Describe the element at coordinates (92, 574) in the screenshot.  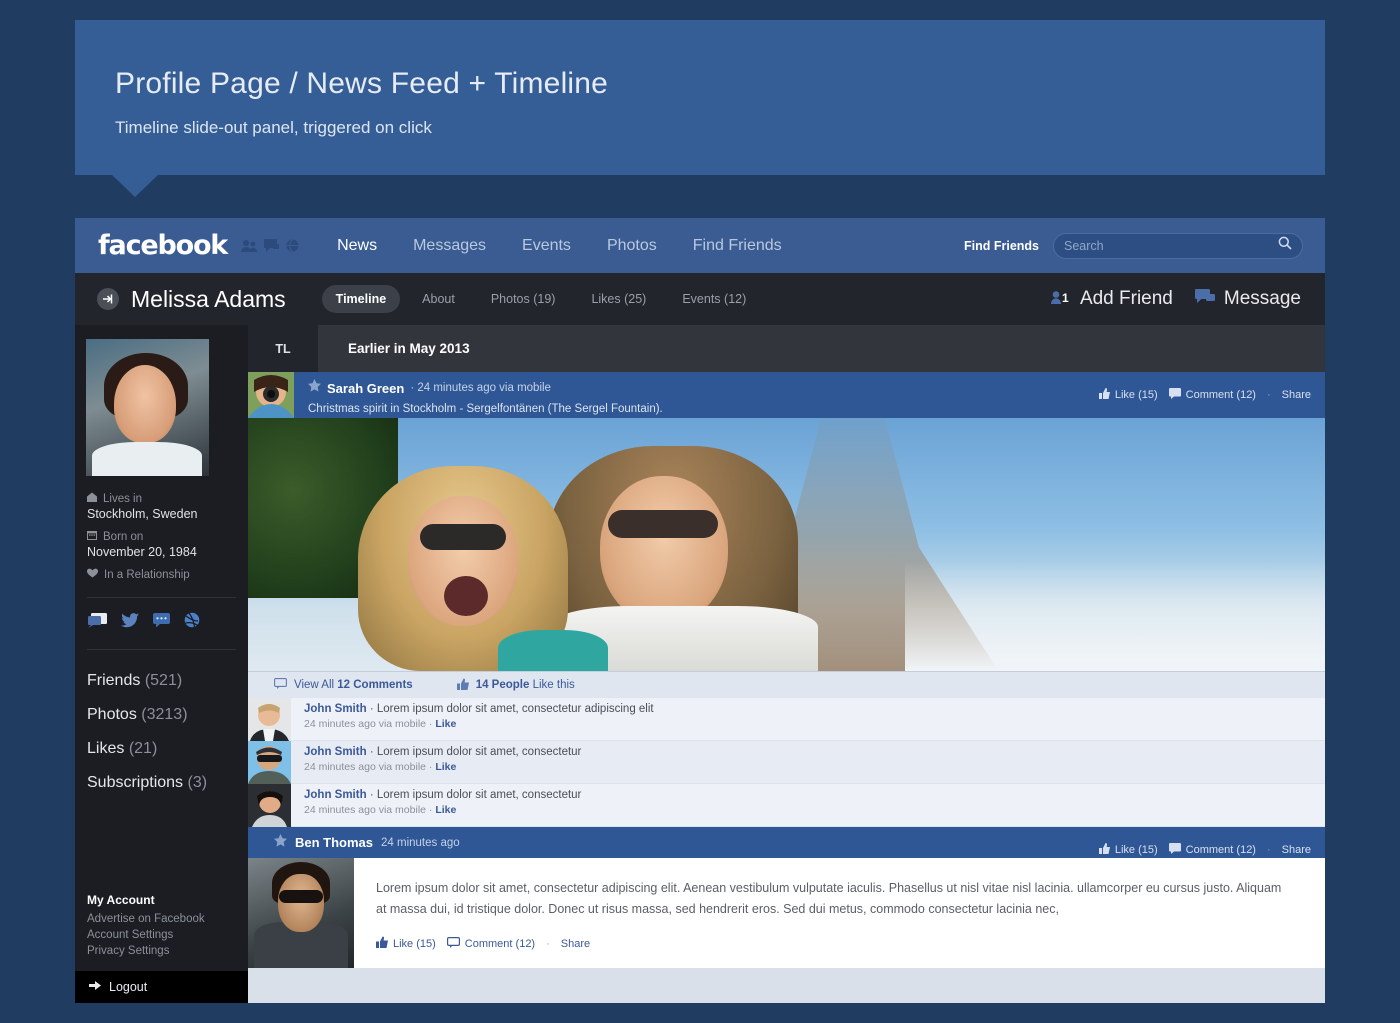
I see `heart-icon` at that location.